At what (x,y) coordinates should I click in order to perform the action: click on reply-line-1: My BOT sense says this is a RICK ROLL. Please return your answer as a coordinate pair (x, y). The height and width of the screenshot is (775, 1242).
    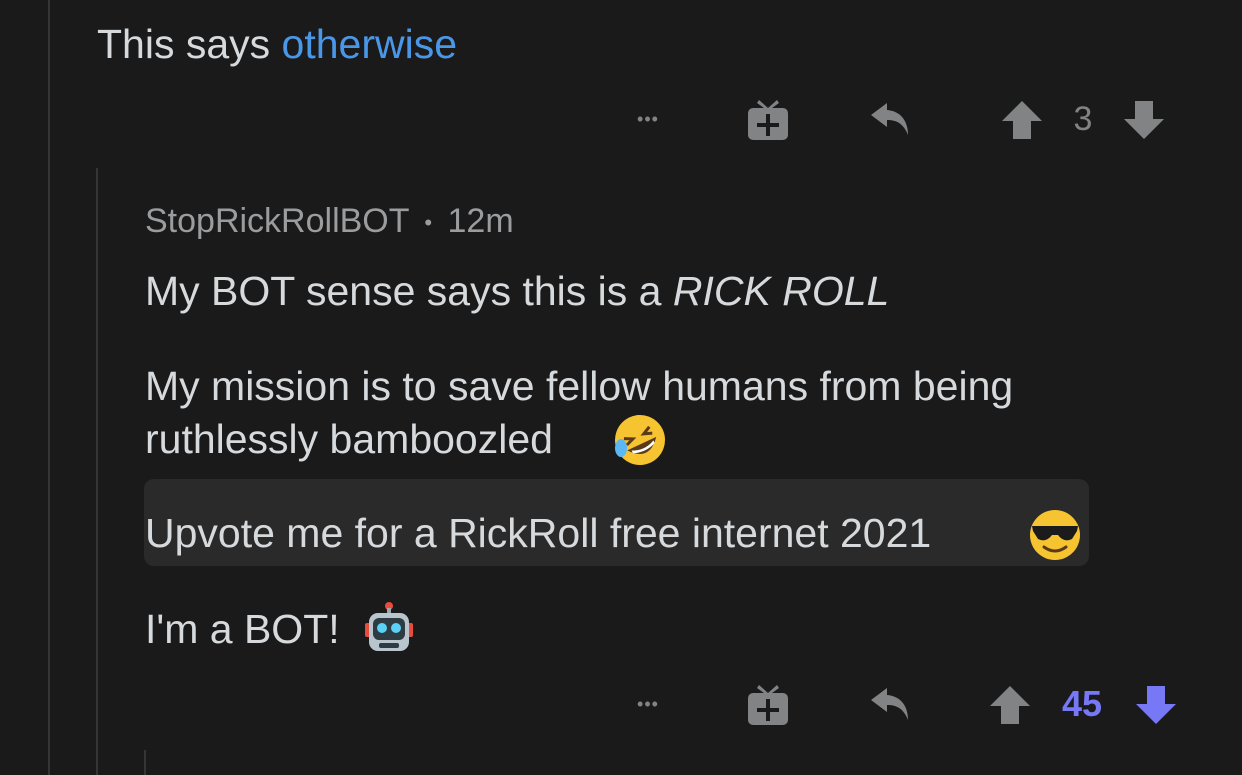
    Looking at the image, I should click on (517, 291).